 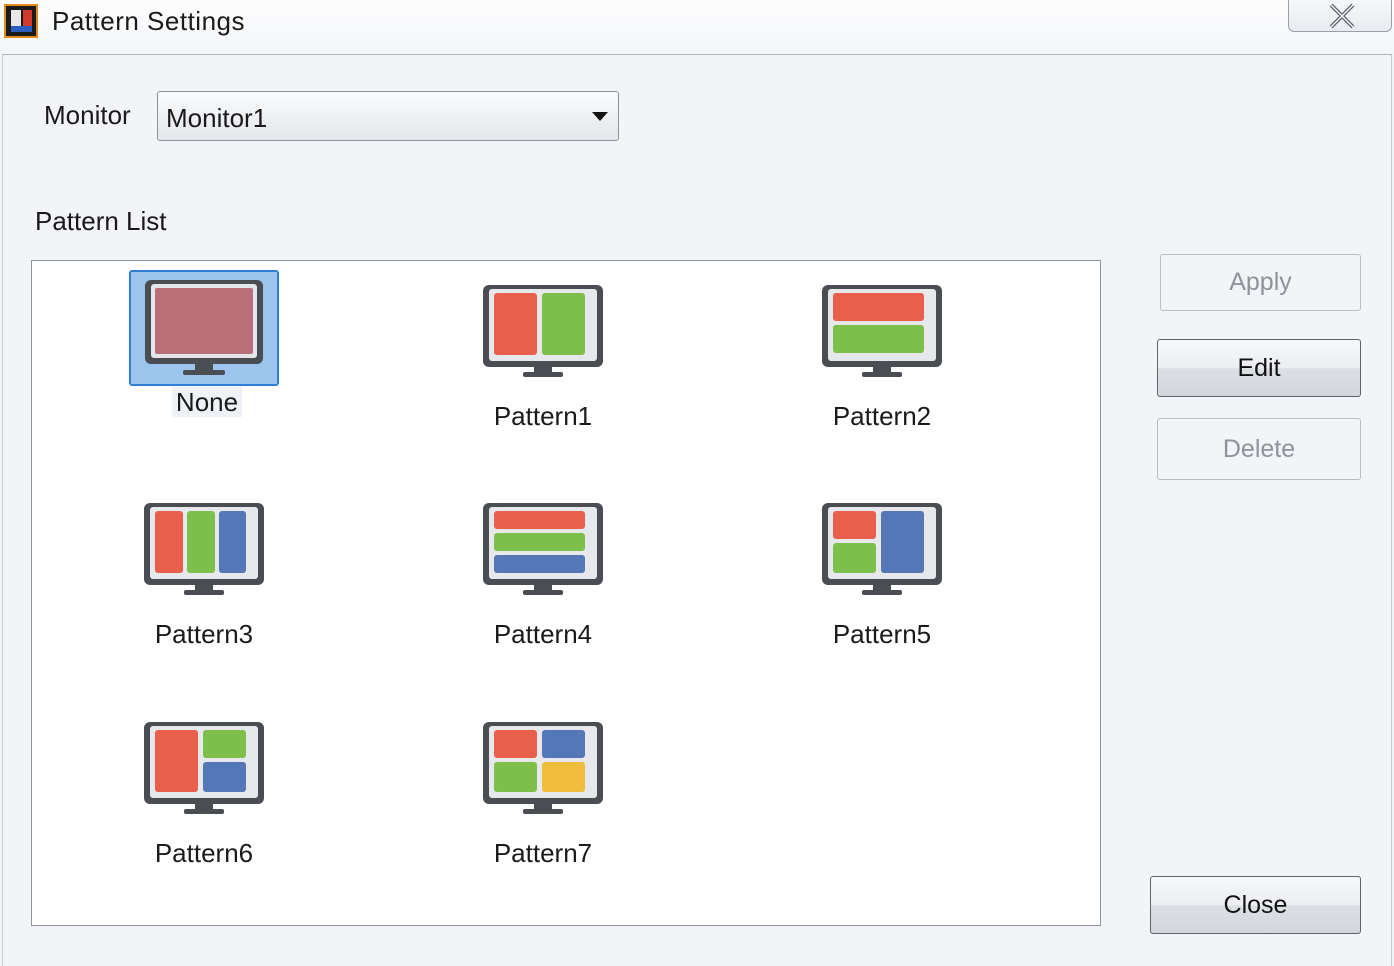 I want to click on edit-button: Edit, so click(x=1259, y=368).